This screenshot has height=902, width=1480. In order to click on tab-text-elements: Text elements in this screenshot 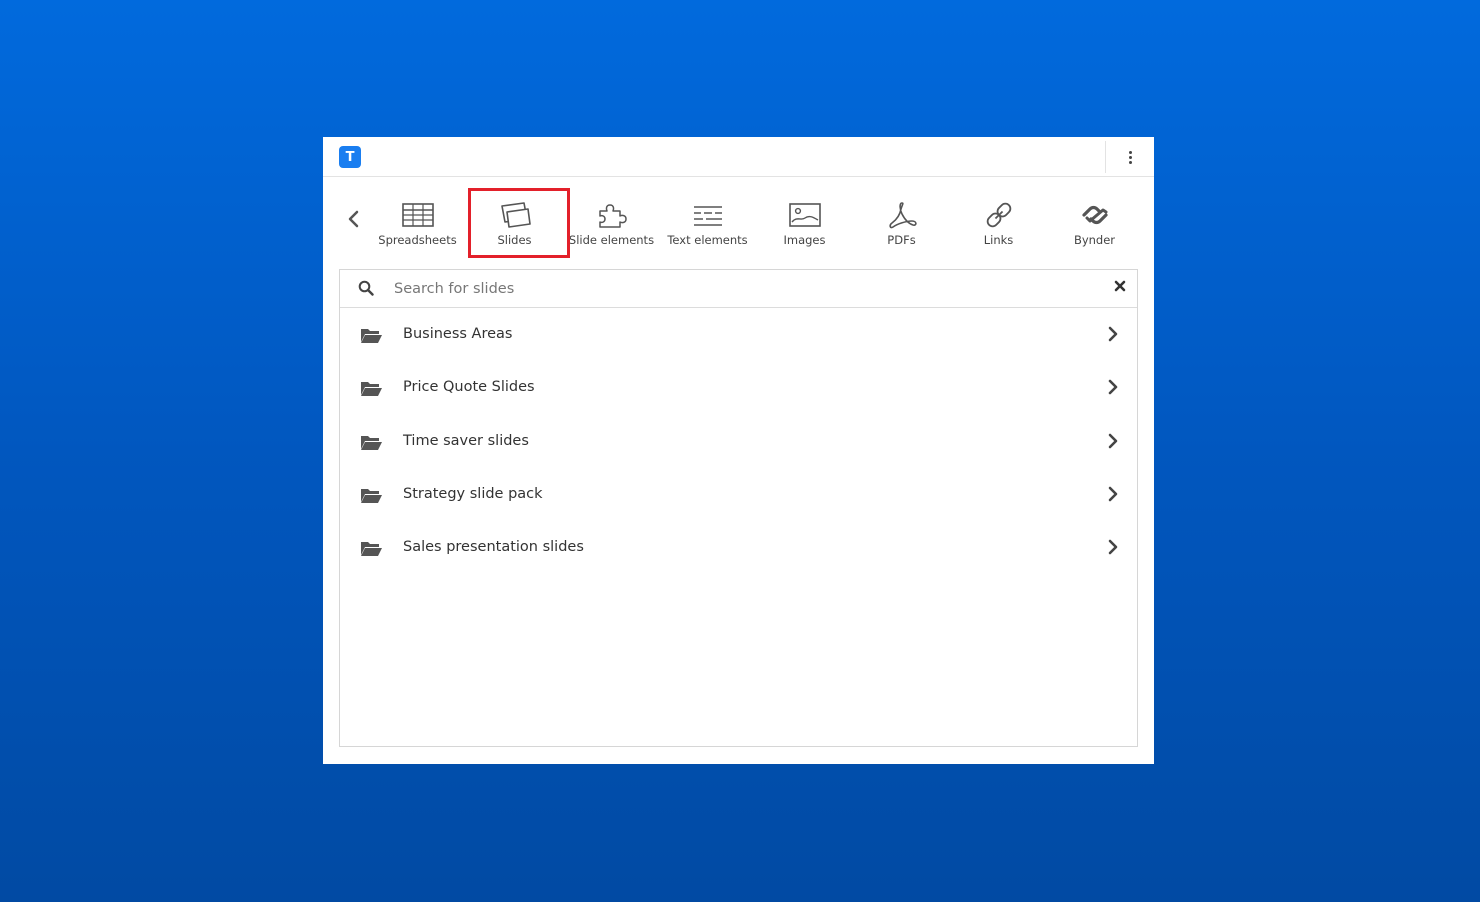, I will do `click(707, 224)`.